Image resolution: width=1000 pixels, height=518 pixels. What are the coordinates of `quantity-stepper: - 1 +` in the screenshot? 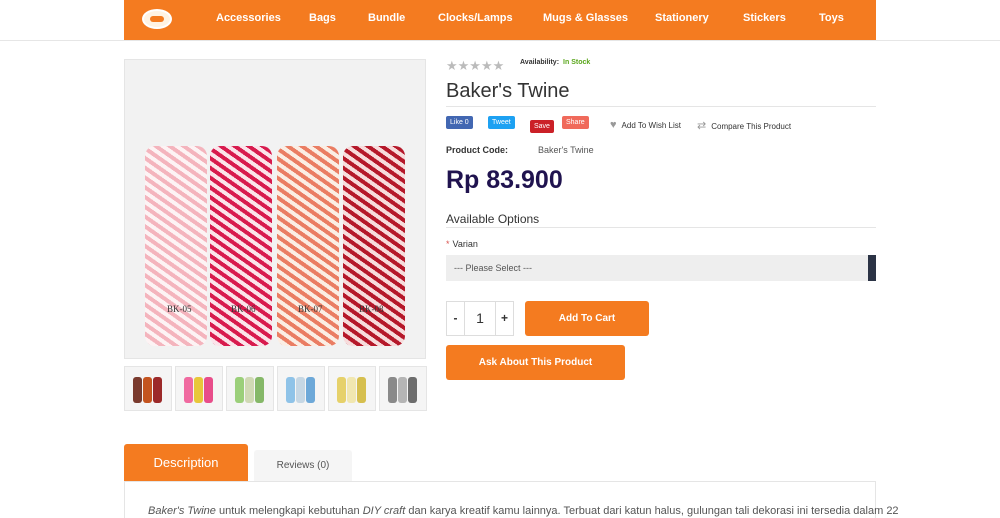 It's located at (480, 318).